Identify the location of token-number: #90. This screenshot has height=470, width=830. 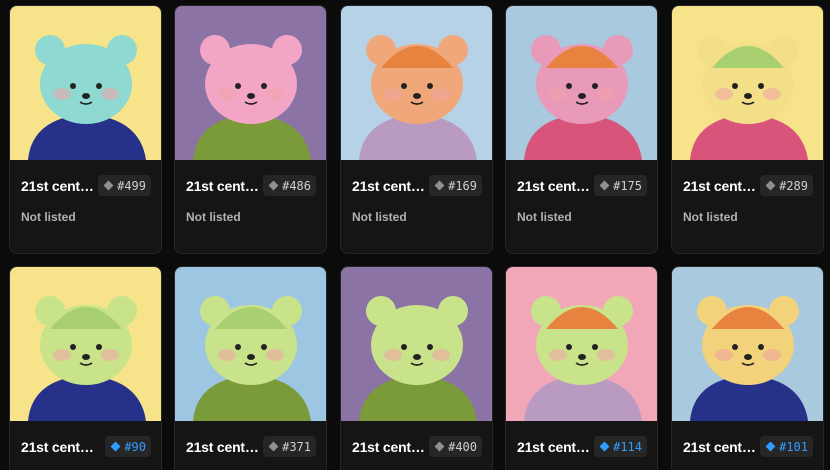
(135, 446).